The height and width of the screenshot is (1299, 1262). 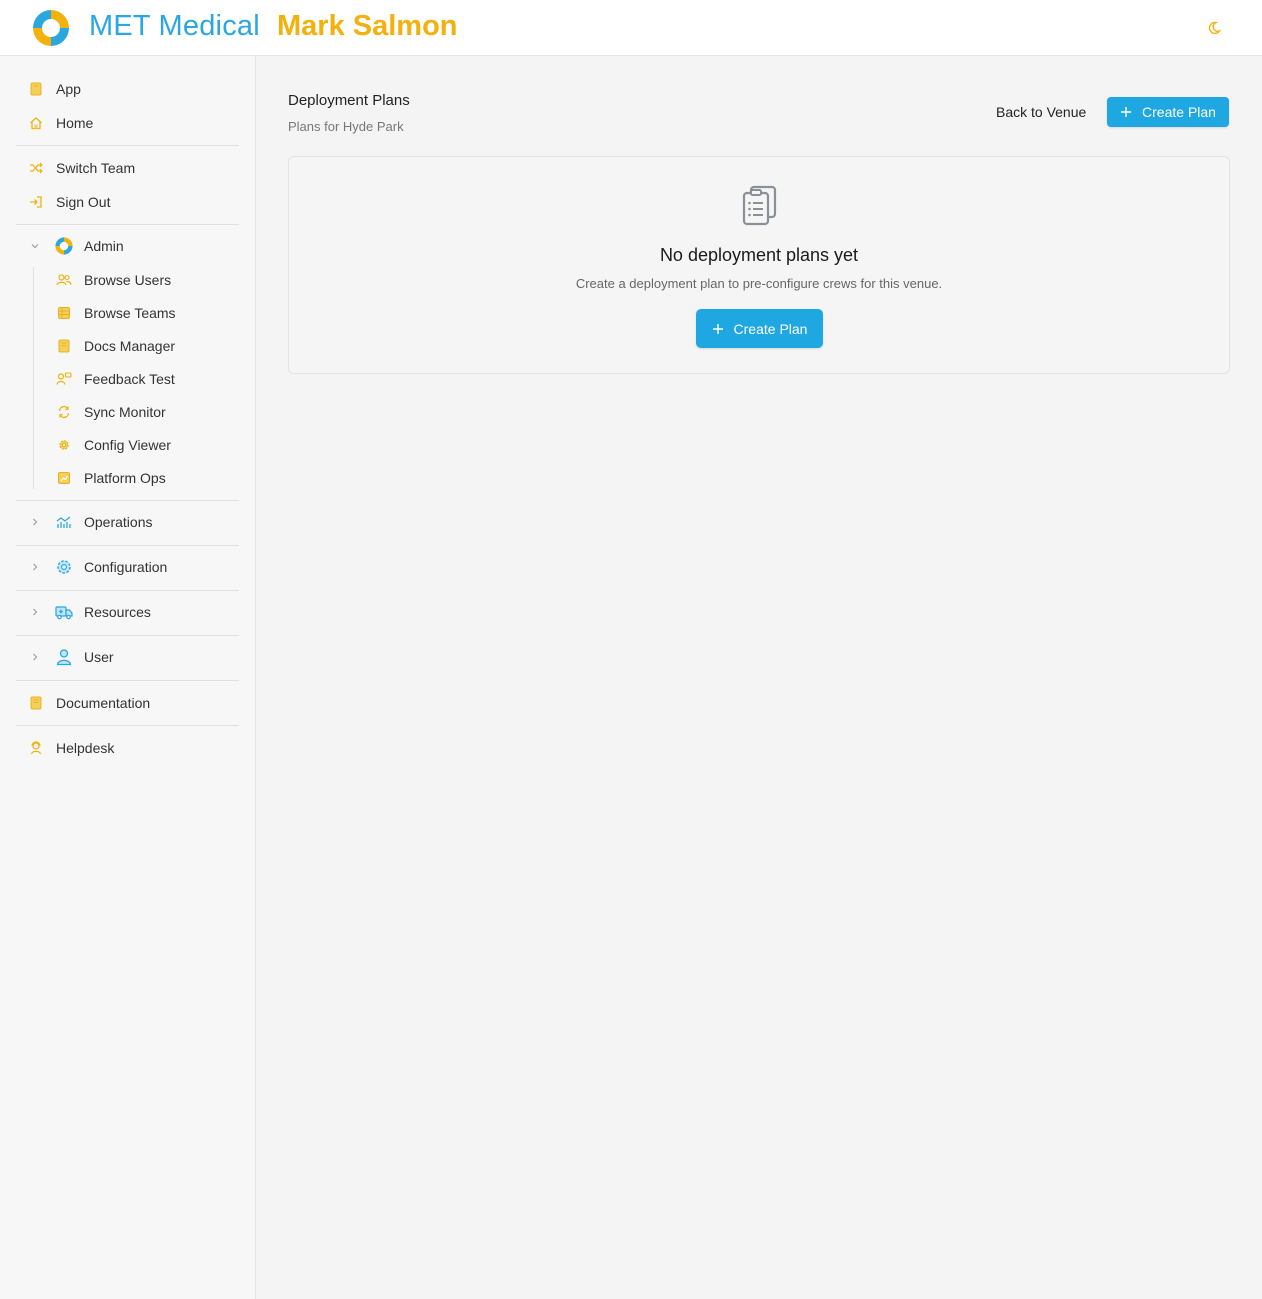 I want to click on users-icon, so click(x=64, y=280).